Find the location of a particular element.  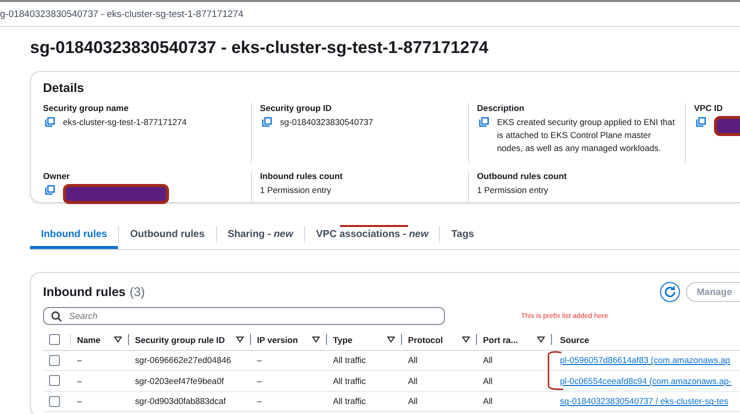

tab: Outbound rules is located at coordinates (167, 234).